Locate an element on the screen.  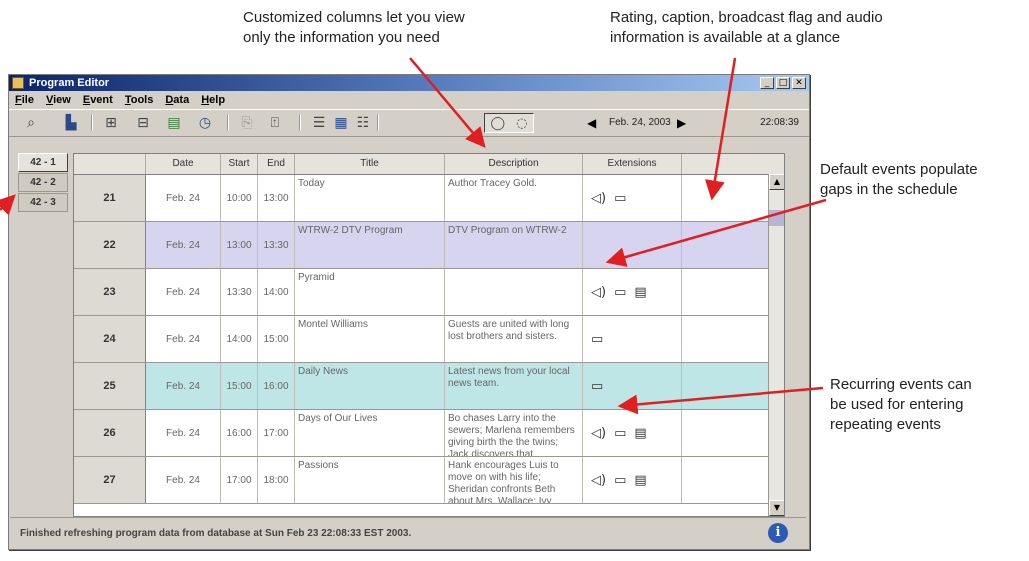
caption-bubble-icon: ◯ is located at coordinates (498, 123).